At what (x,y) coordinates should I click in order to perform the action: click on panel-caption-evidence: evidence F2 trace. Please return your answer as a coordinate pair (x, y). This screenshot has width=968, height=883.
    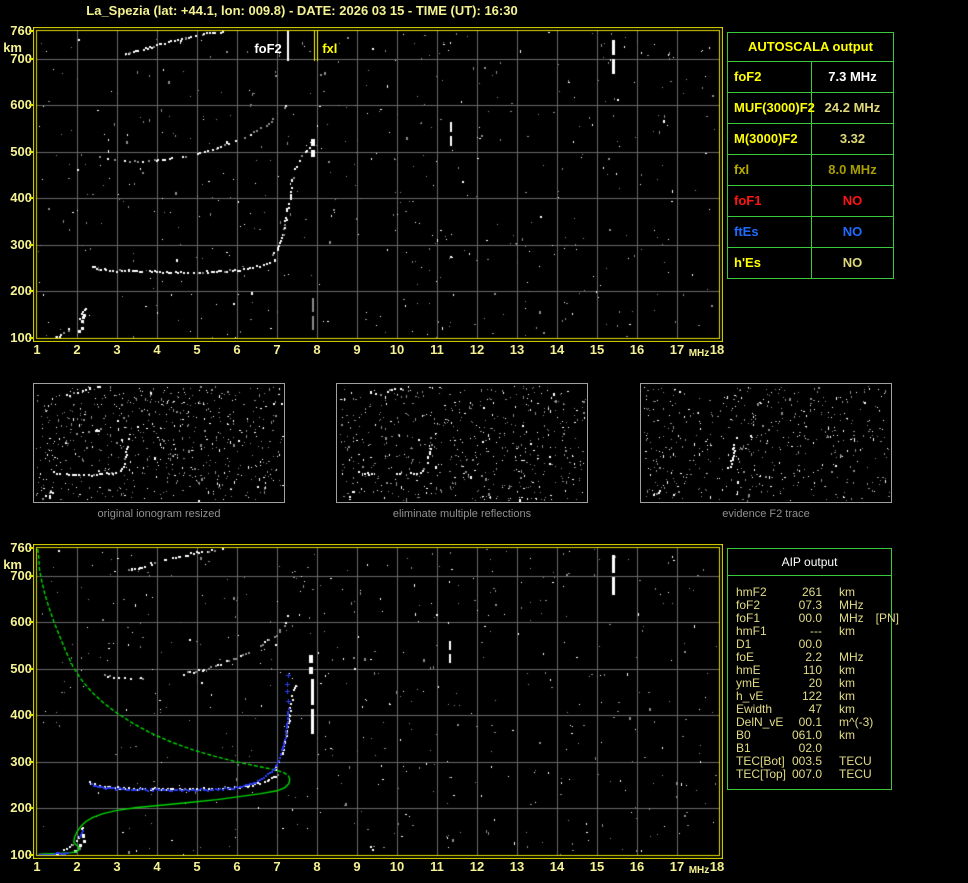
    Looking at the image, I should click on (766, 514).